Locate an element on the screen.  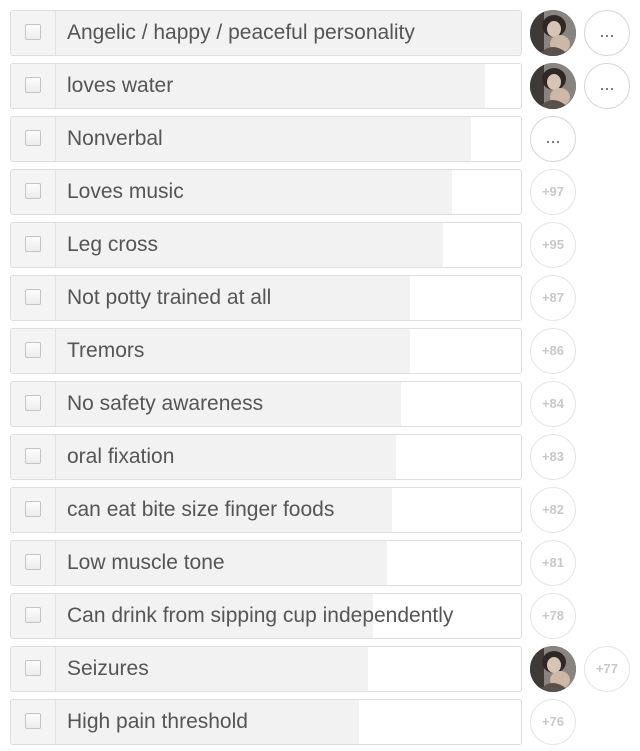
list-item-label: High pain threshold is located at coordinates (157, 721).